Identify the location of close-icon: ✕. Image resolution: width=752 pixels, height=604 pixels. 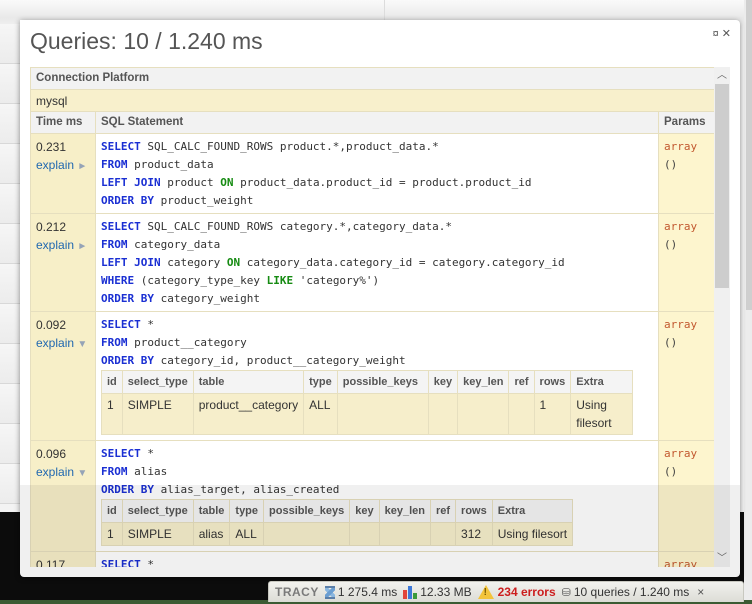
(728, 34).